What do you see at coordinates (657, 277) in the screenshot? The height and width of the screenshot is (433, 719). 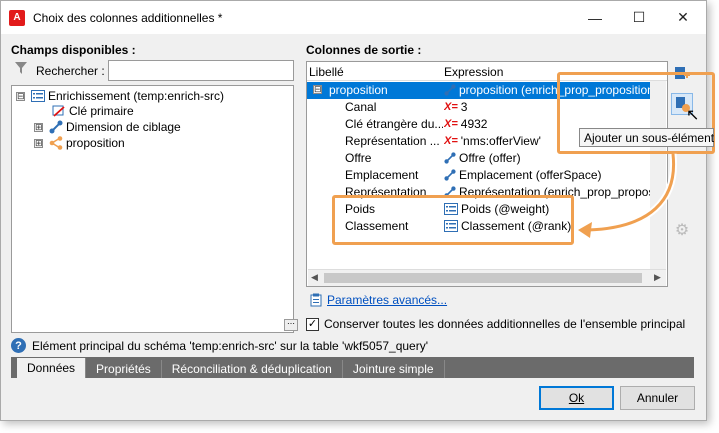 I see `scroll-right-icon: ▶` at bounding box center [657, 277].